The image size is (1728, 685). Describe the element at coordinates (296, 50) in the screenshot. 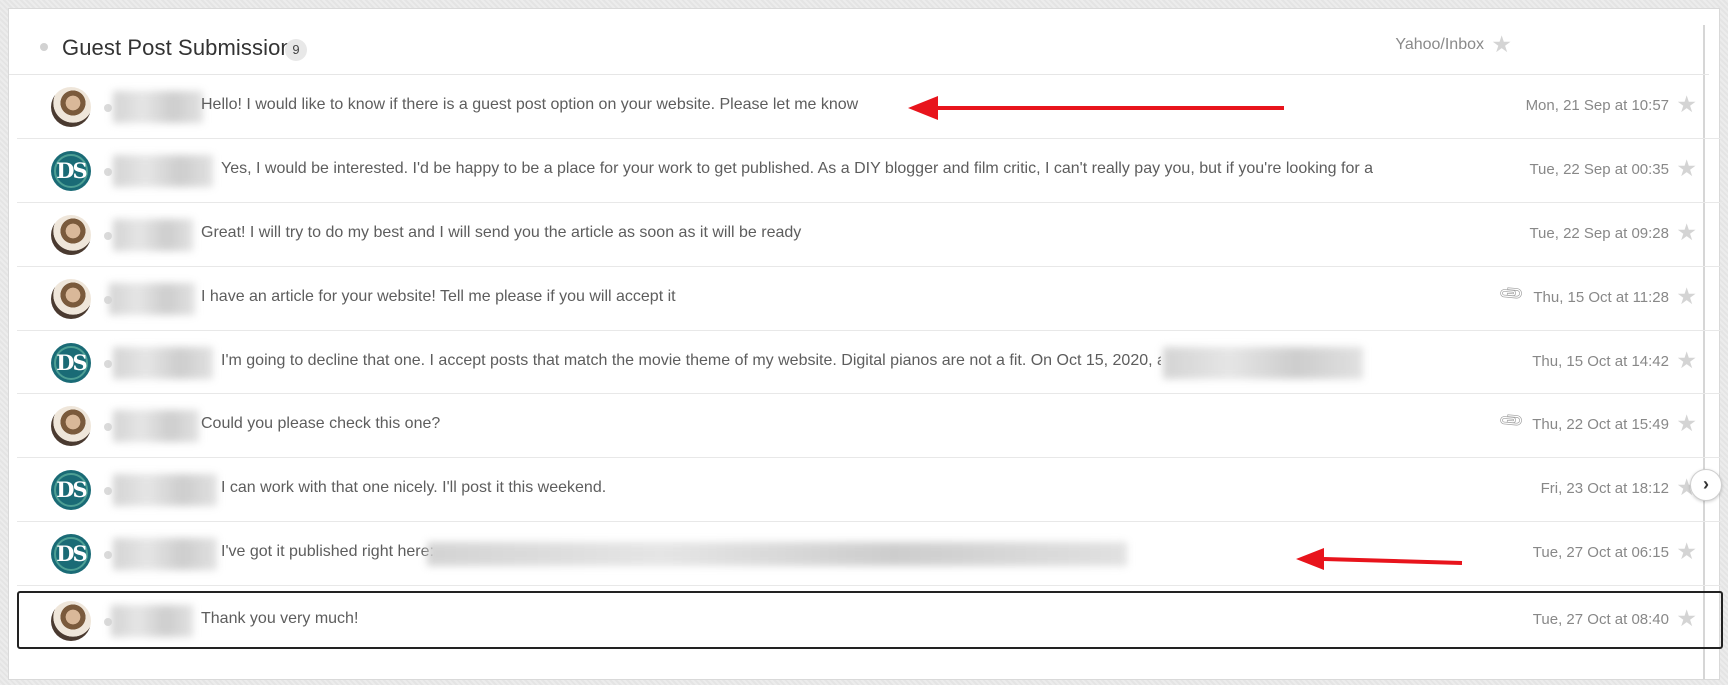

I see `message-count-badge: 9` at that location.